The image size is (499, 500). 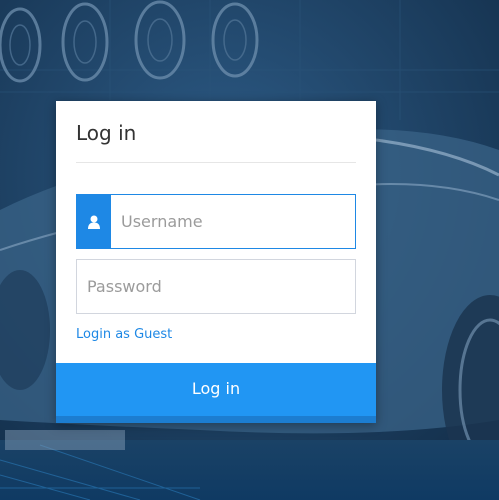 I want to click on login-title: Log in, so click(x=106, y=133).